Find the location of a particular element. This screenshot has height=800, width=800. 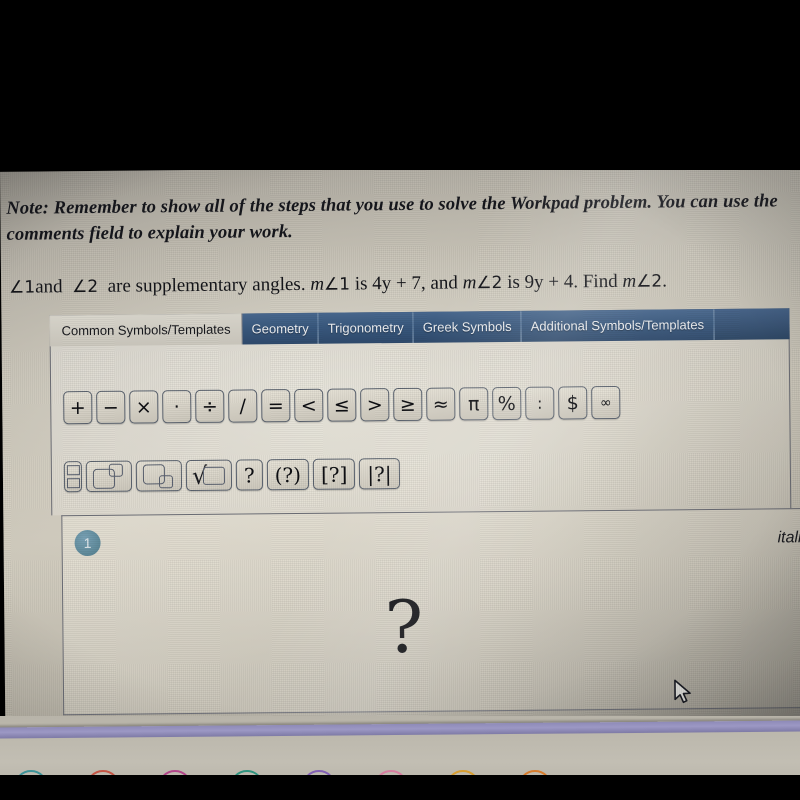

symbol-button-less-than: < is located at coordinates (309, 405).